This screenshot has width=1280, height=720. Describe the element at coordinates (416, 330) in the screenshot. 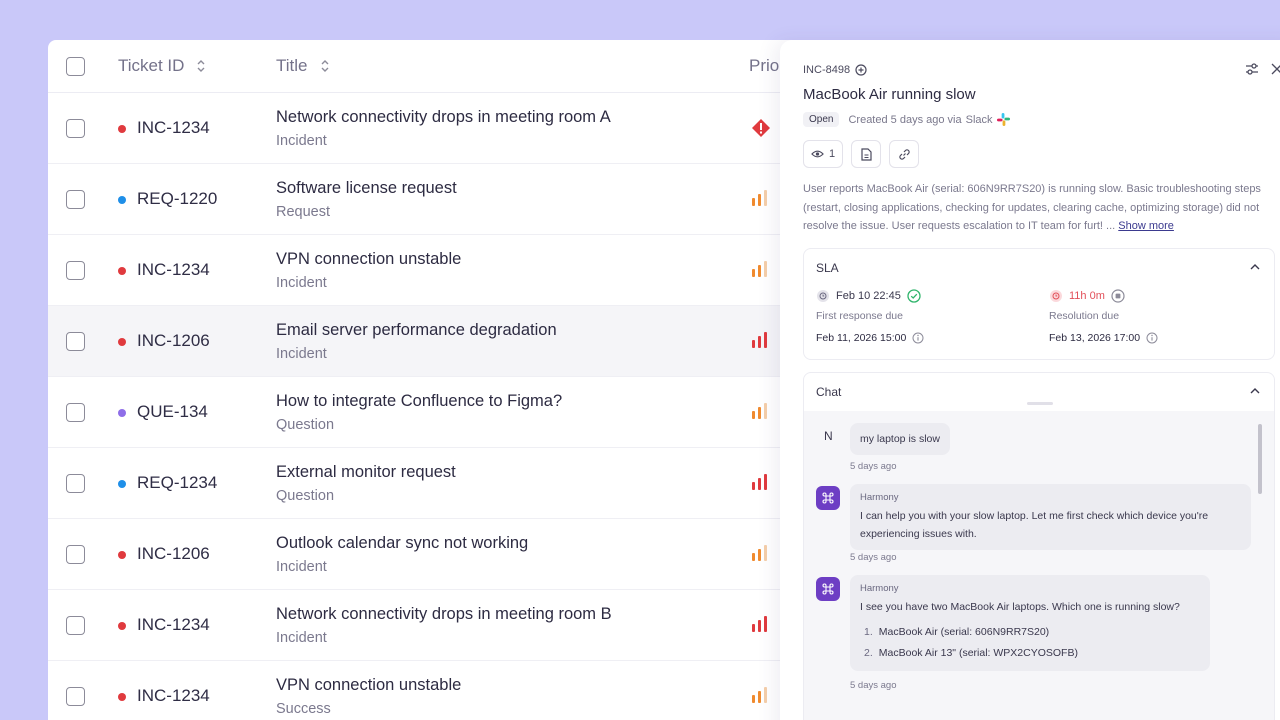

I see `ticket-title: Email server performance degradation` at that location.